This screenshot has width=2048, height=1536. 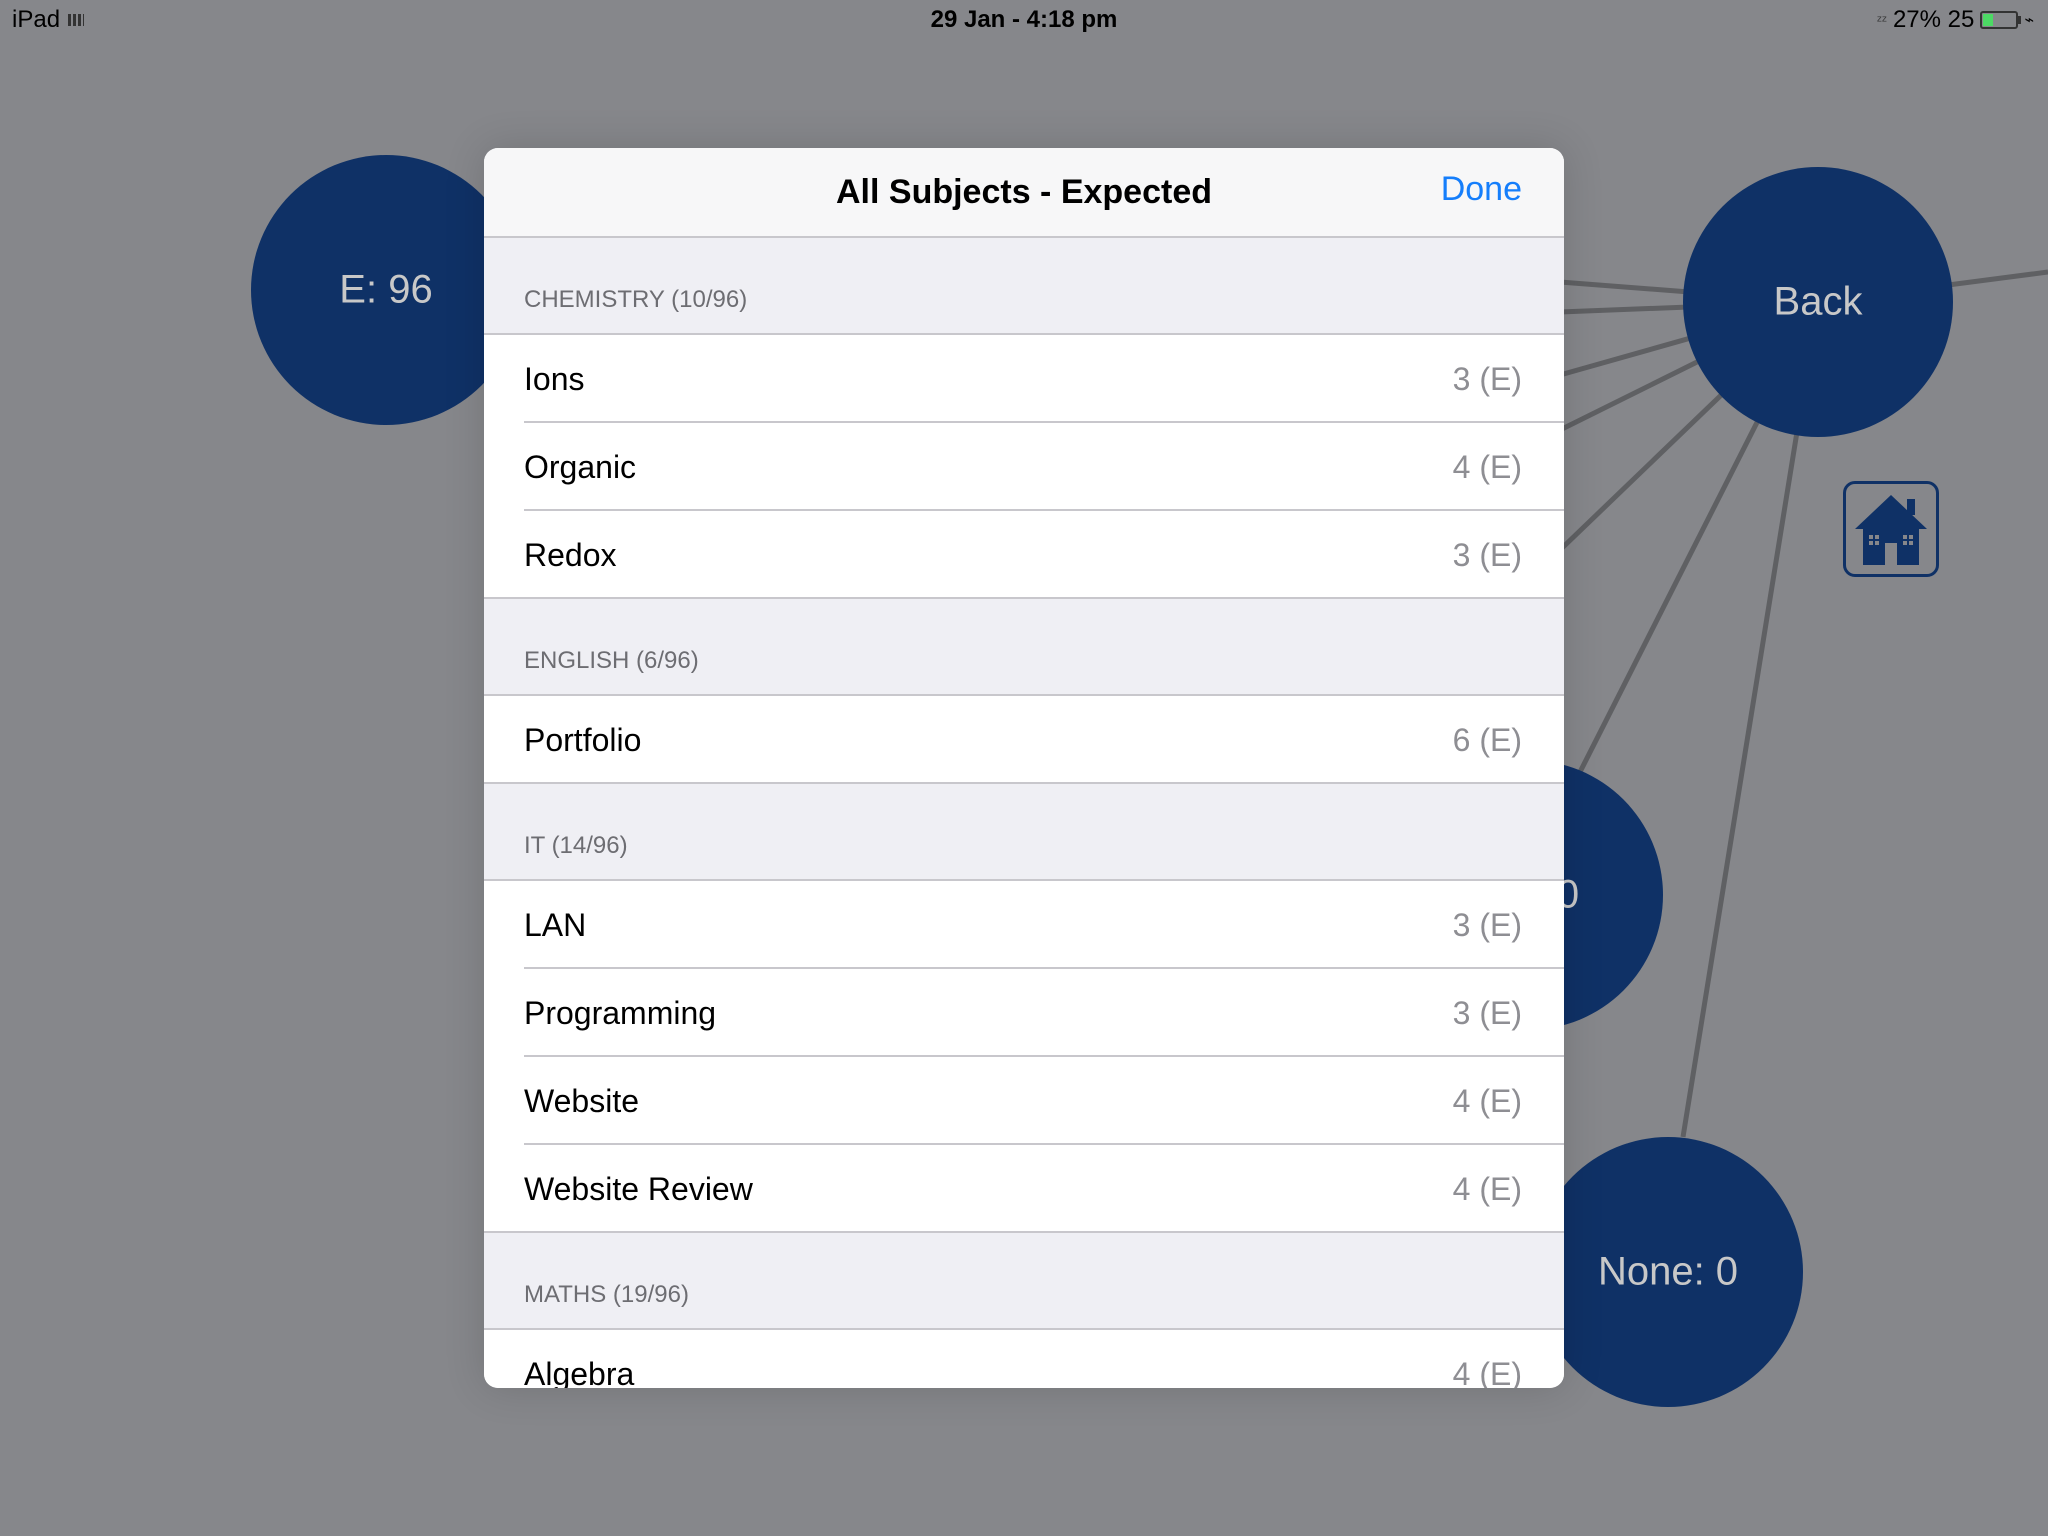 I want to click on list-item-label: Portfolio, so click(x=583, y=739).